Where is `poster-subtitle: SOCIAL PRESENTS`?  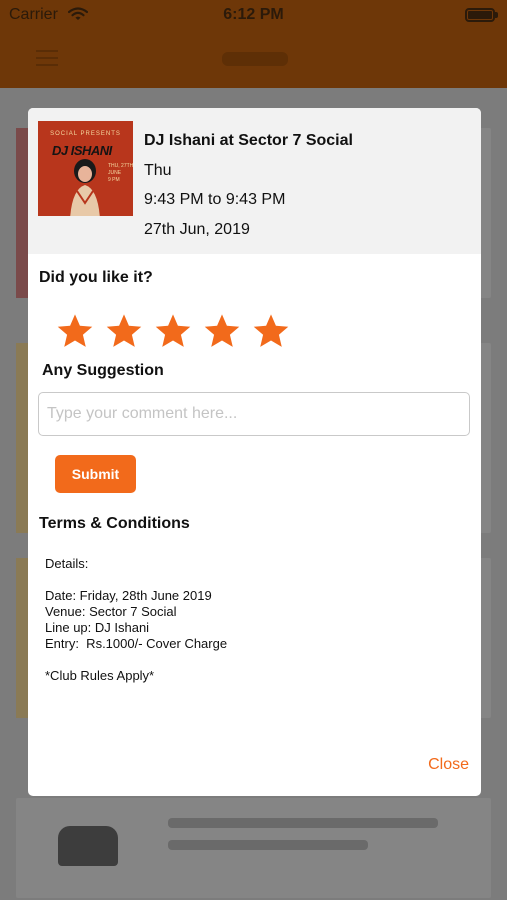 poster-subtitle: SOCIAL PRESENTS is located at coordinates (85, 134).